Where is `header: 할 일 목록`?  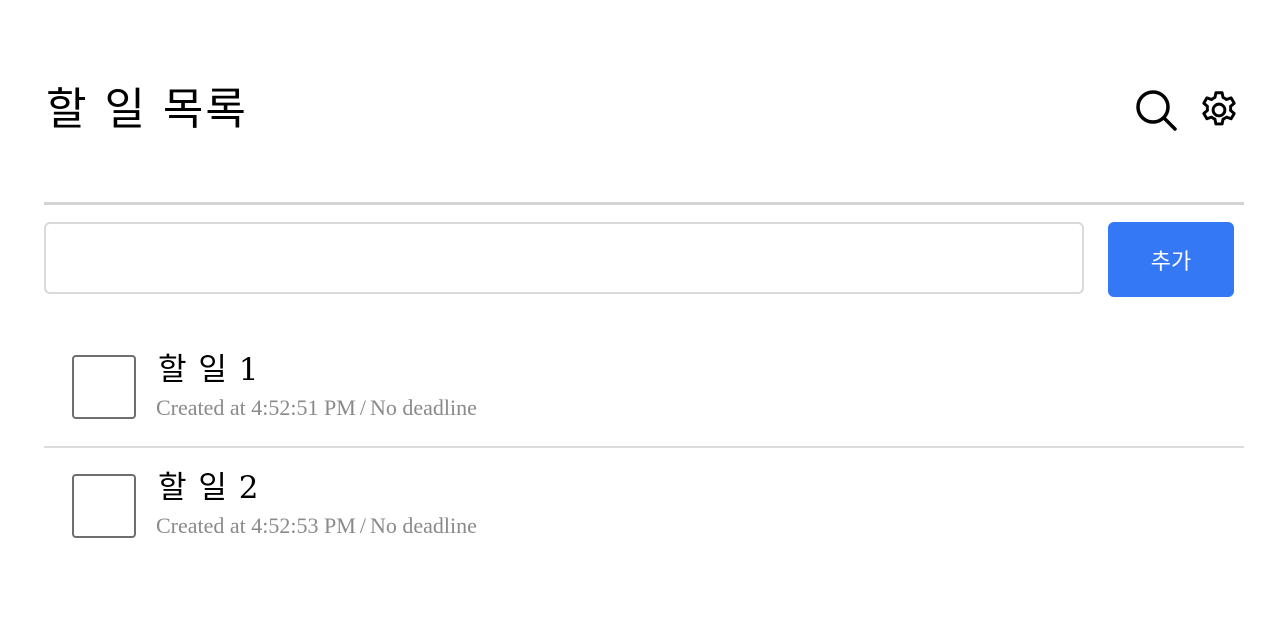
header: 할 일 목록 is located at coordinates (644, 110).